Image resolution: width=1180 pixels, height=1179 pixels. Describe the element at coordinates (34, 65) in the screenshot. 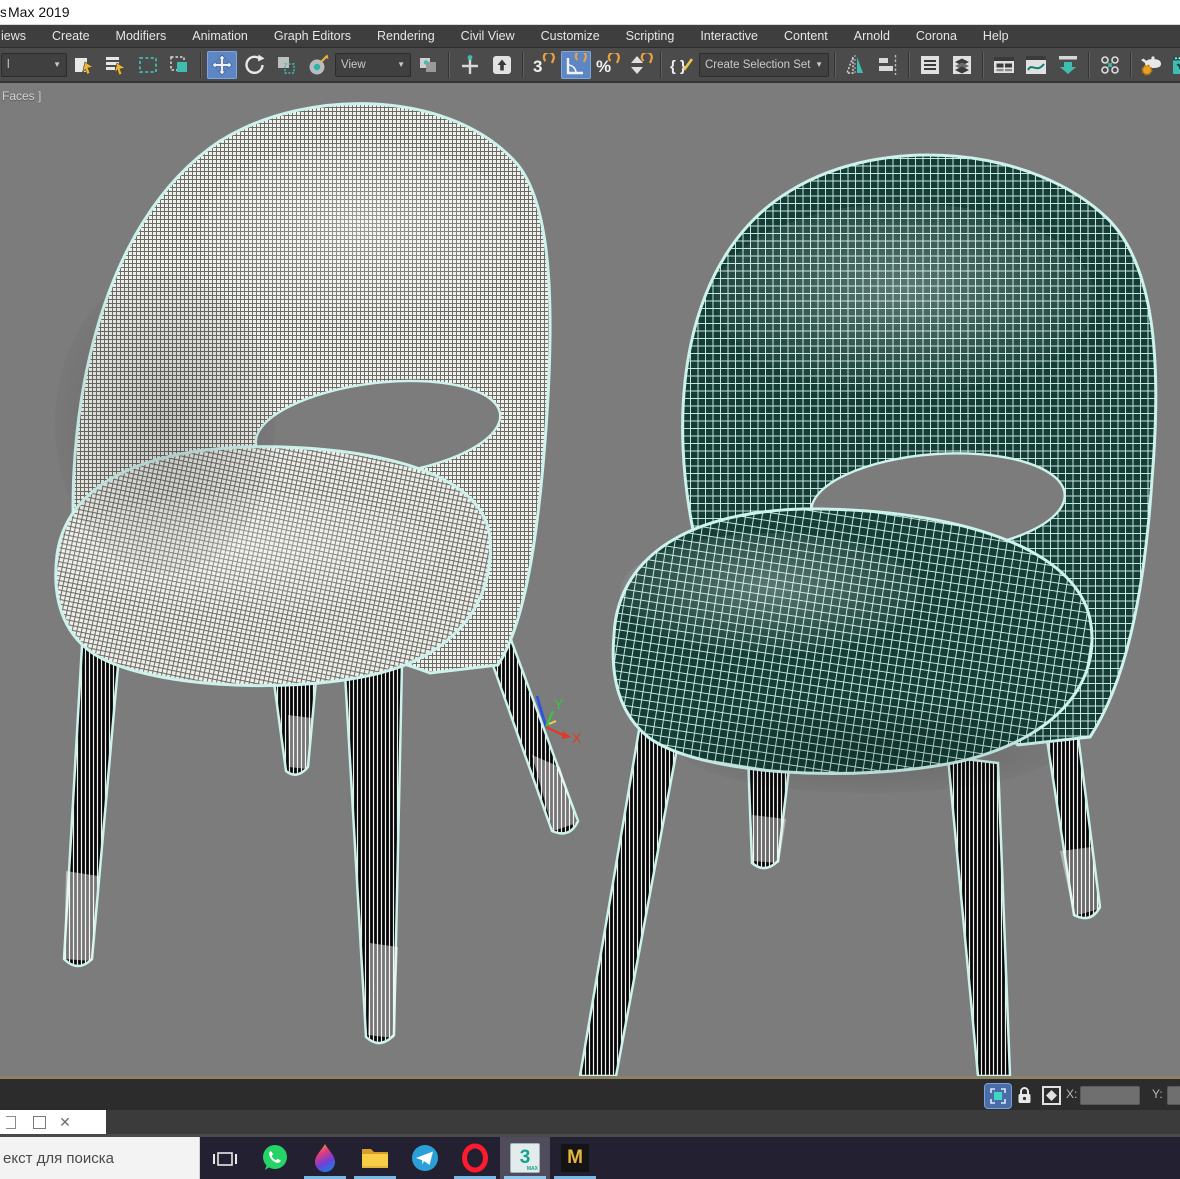

I see `selection-filter-dropdown: l ▼` at that location.